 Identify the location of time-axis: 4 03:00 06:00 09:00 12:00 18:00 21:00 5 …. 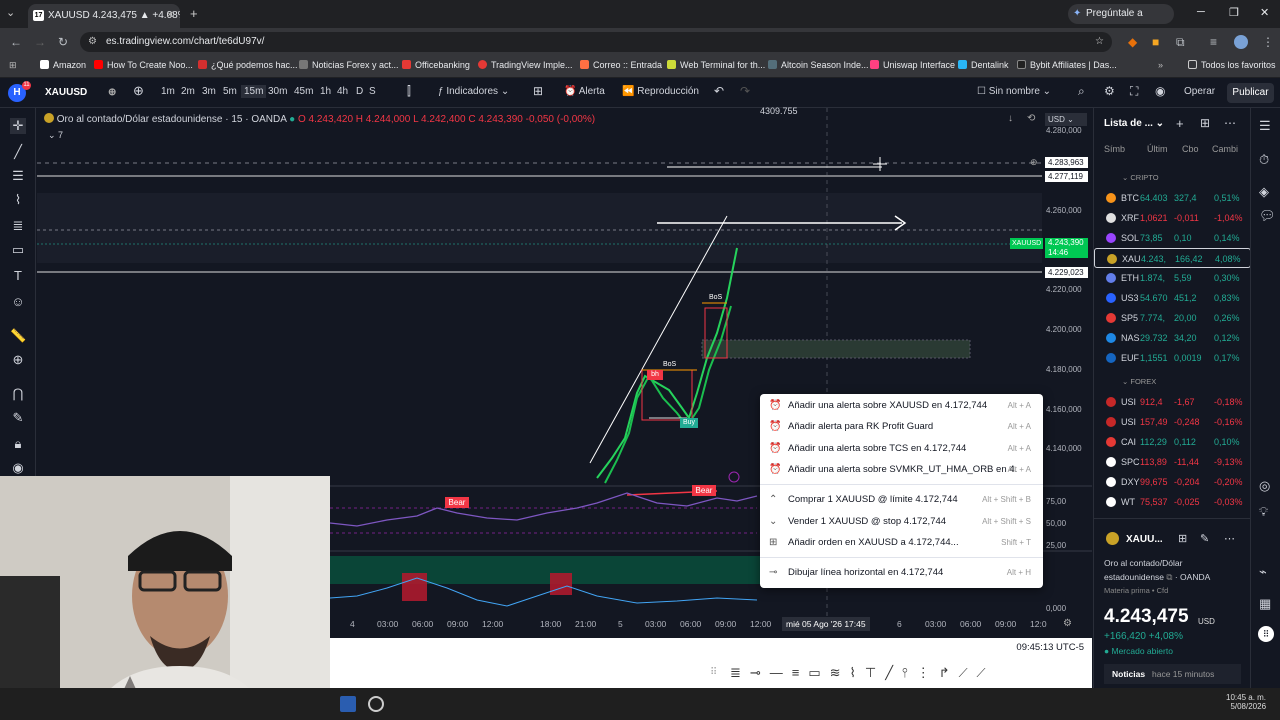
(688, 625).